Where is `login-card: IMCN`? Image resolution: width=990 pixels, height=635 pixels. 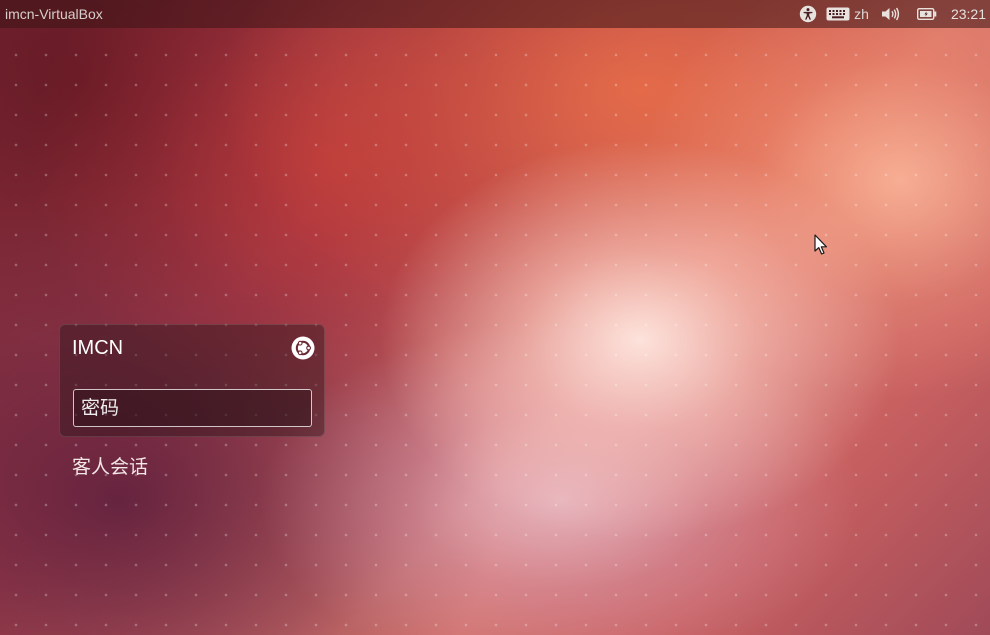
login-card: IMCN is located at coordinates (192, 380).